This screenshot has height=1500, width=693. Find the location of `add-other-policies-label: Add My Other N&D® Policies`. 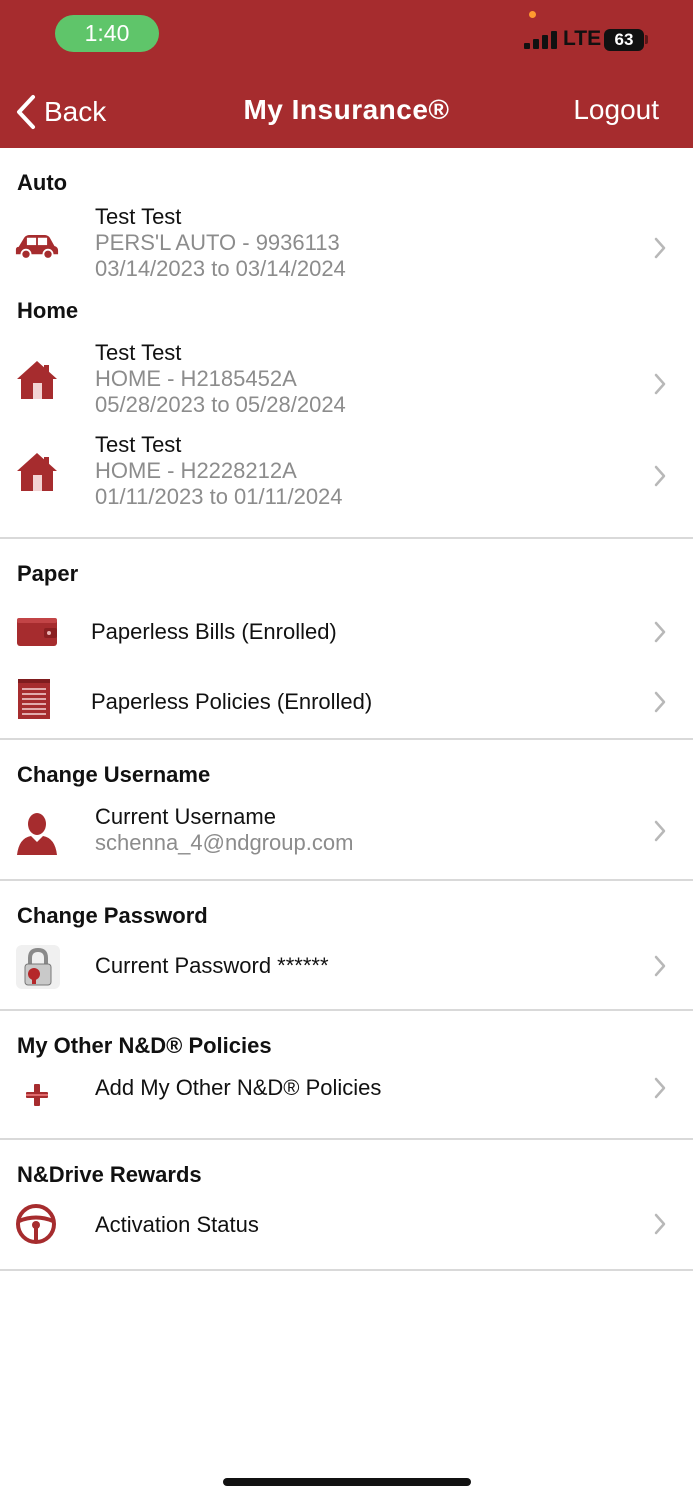

add-other-policies-label: Add My Other N&D® Policies is located at coordinates (238, 1087).